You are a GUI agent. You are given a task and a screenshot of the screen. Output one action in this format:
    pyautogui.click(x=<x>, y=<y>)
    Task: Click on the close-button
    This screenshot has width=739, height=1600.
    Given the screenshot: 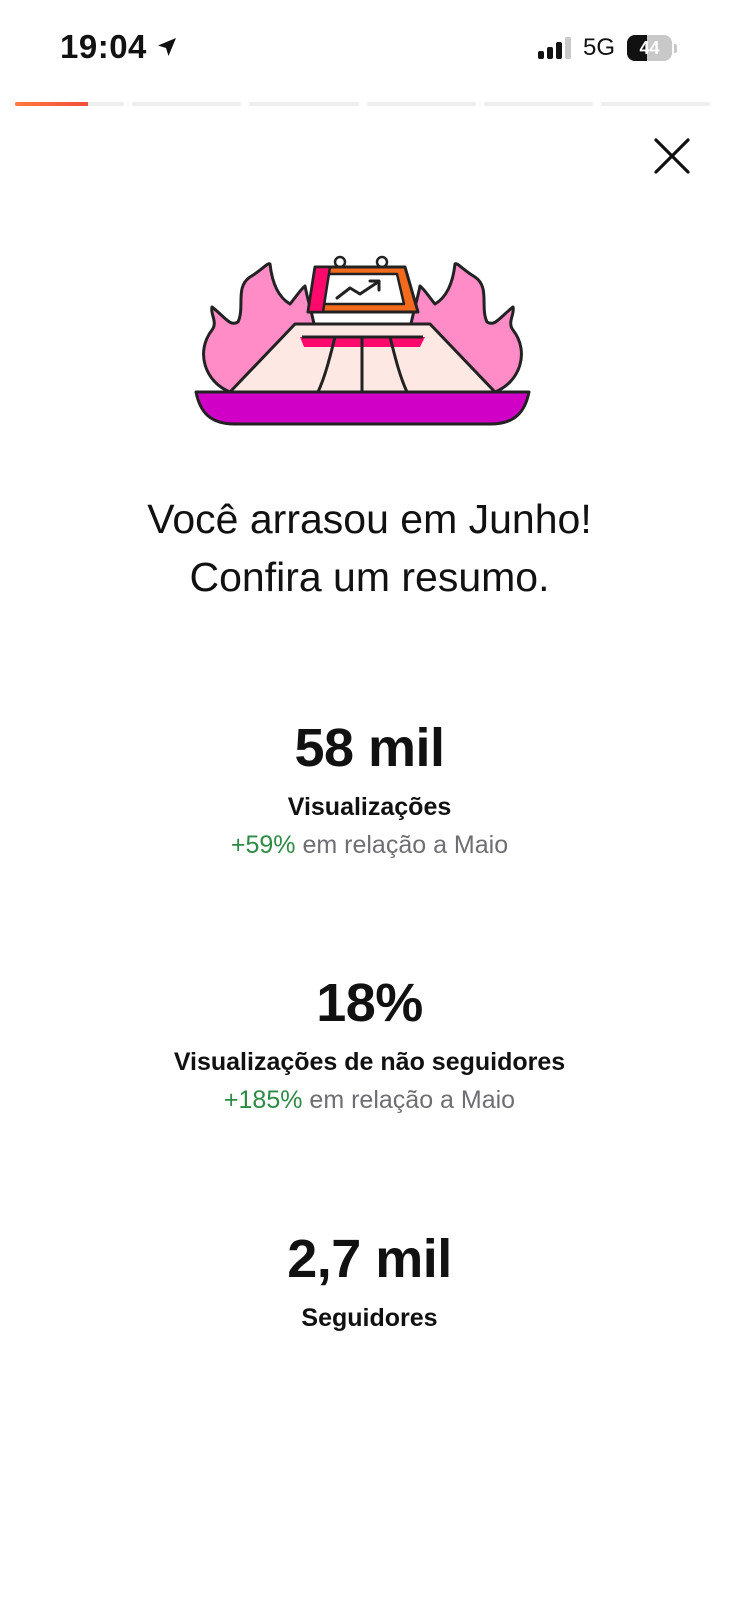 What is the action you would take?
    pyautogui.click(x=672, y=158)
    